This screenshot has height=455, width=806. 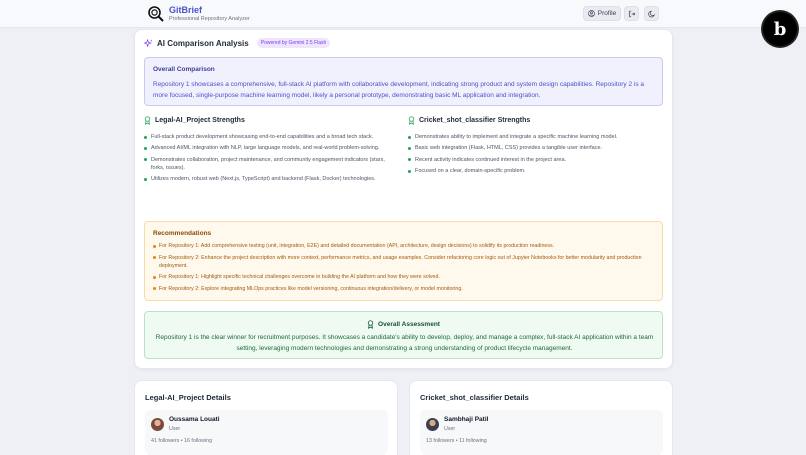 I want to click on profile-button-label: Profile, so click(x=607, y=13).